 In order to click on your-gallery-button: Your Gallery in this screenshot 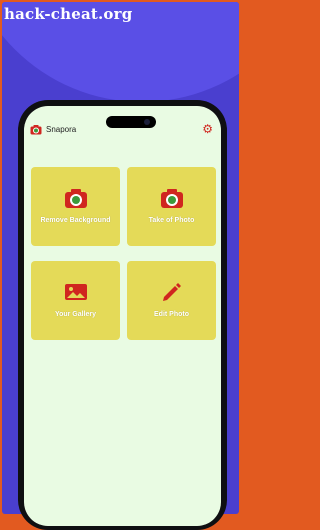, I will do `click(75, 300)`.